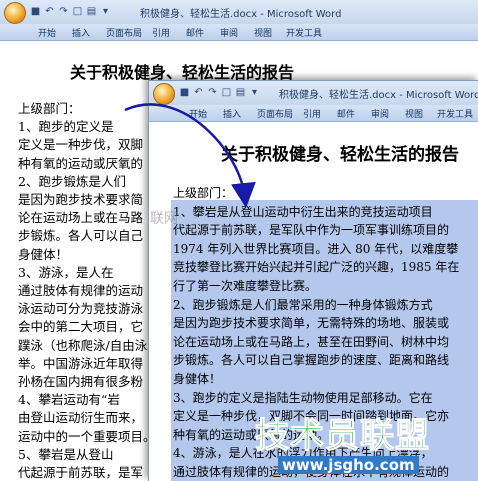 Image resolution: width=478 pixels, height=481 pixels. I want to click on document-line: 代起源于前苏联，是军队中作为一项军事训练项目的, so click(311, 230).